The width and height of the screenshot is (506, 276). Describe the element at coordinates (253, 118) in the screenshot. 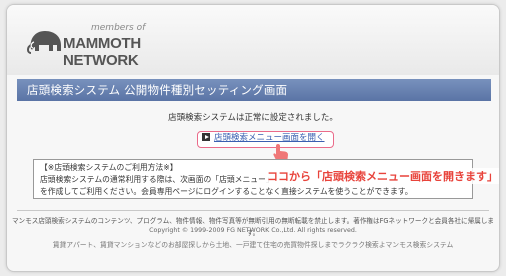

I see `status-message: 店頭検索システムは正常に設定されました。` at that location.